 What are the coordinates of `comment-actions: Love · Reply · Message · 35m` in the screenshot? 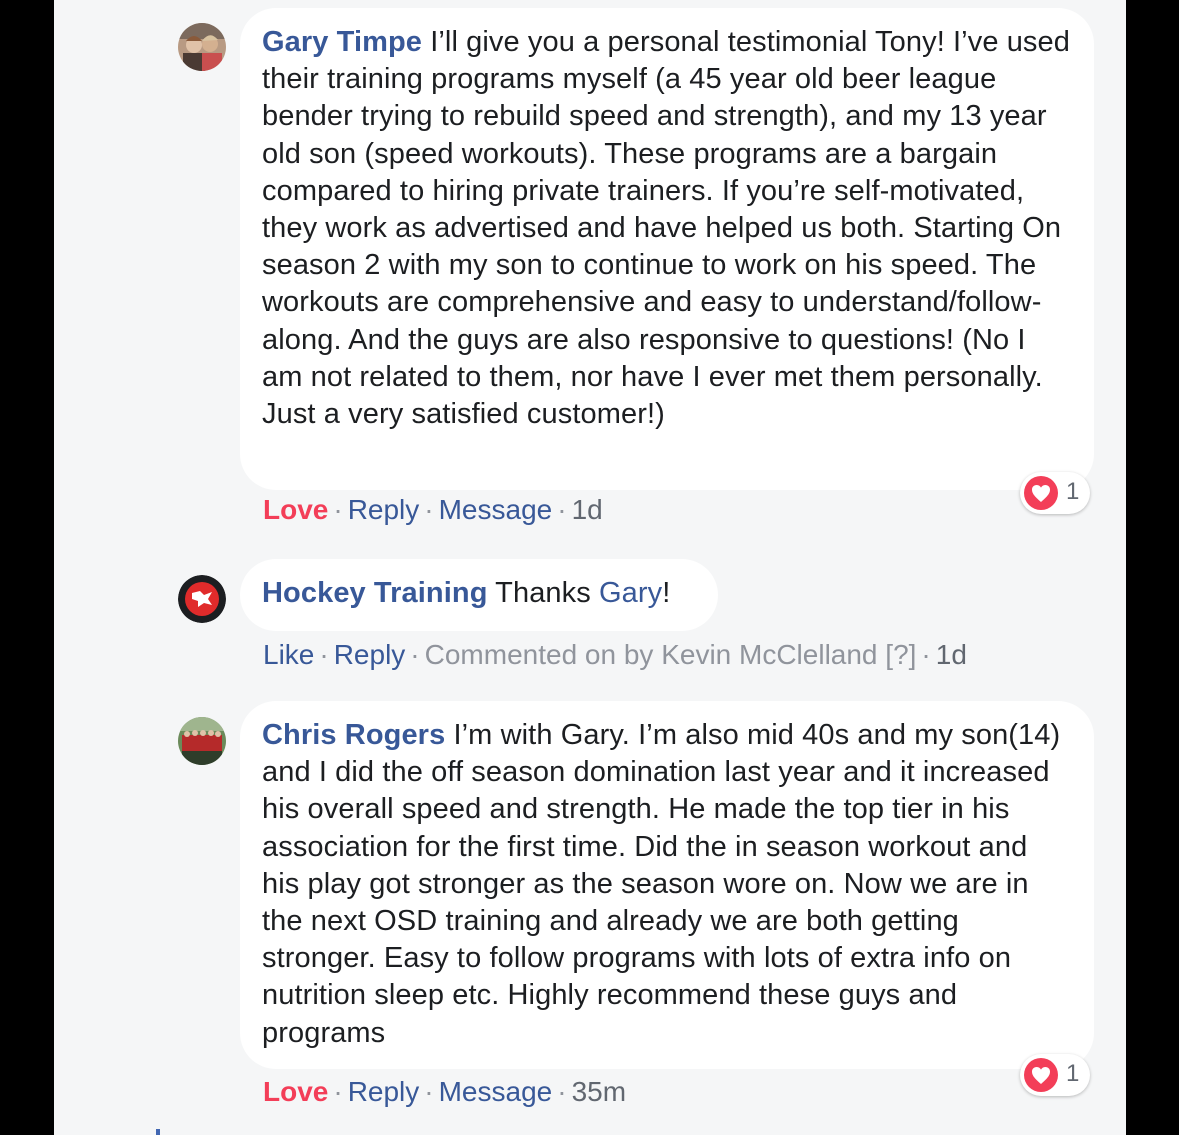 It's located at (444, 1092).